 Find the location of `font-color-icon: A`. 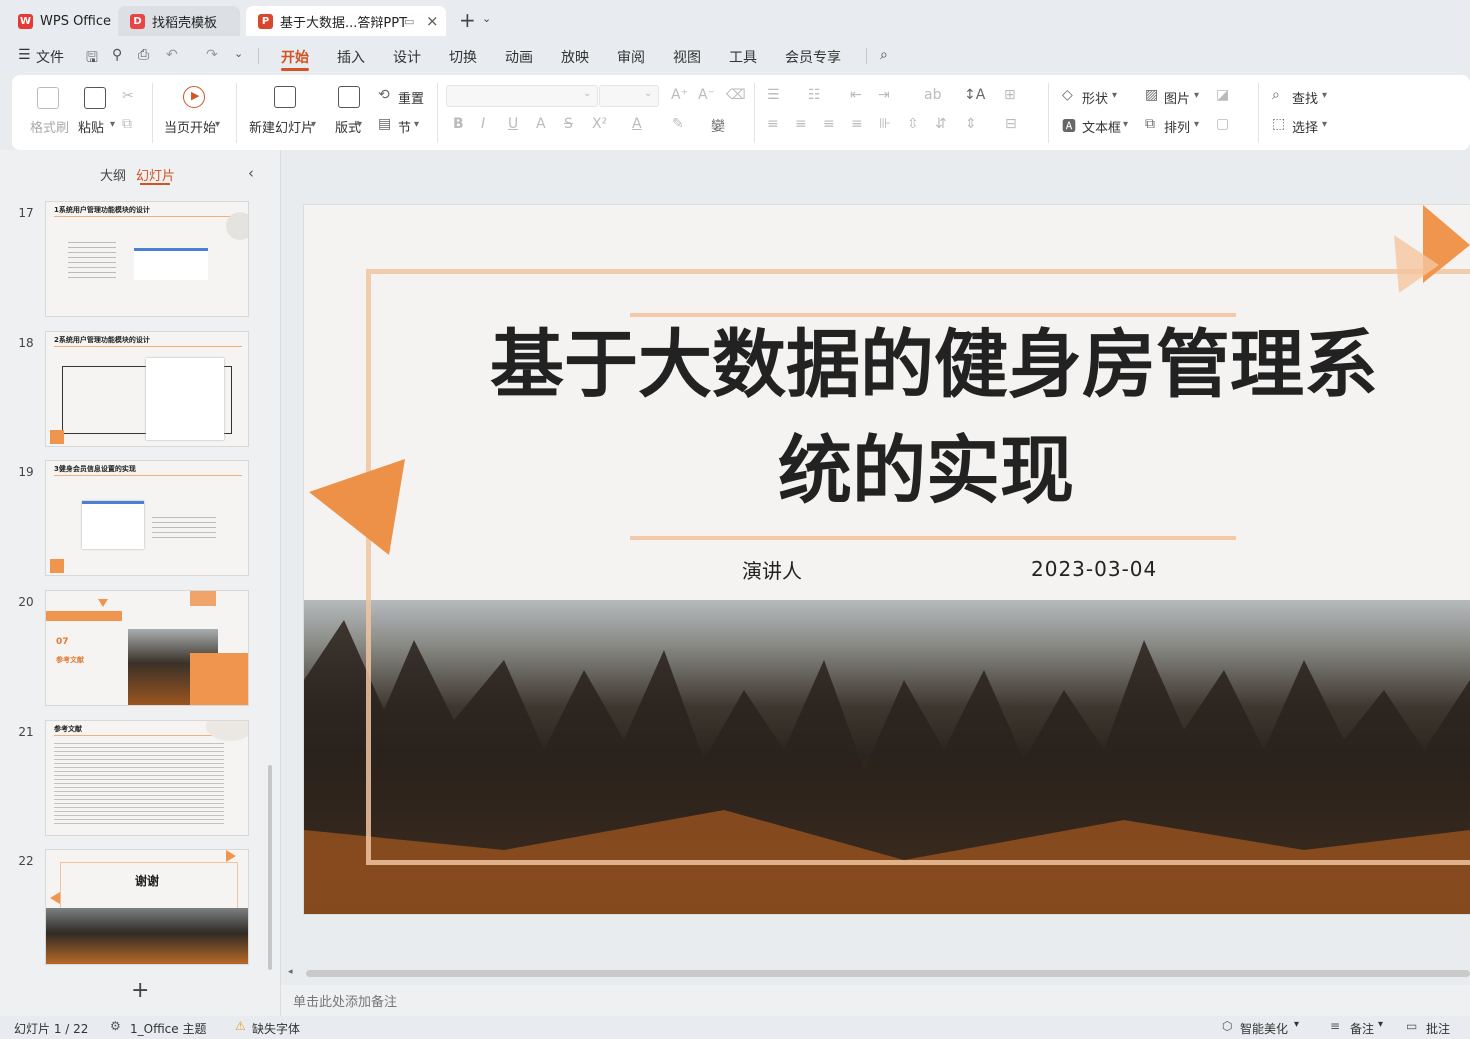

font-color-icon: A is located at coordinates (637, 124).